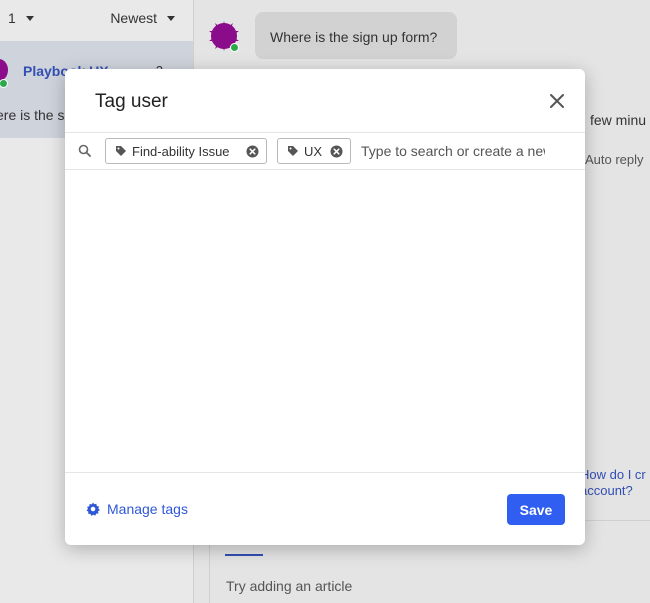 This screenshot has height=603, width=650. I want to click on tag-chip-label: Find-ability Issue, so click(181, 151).